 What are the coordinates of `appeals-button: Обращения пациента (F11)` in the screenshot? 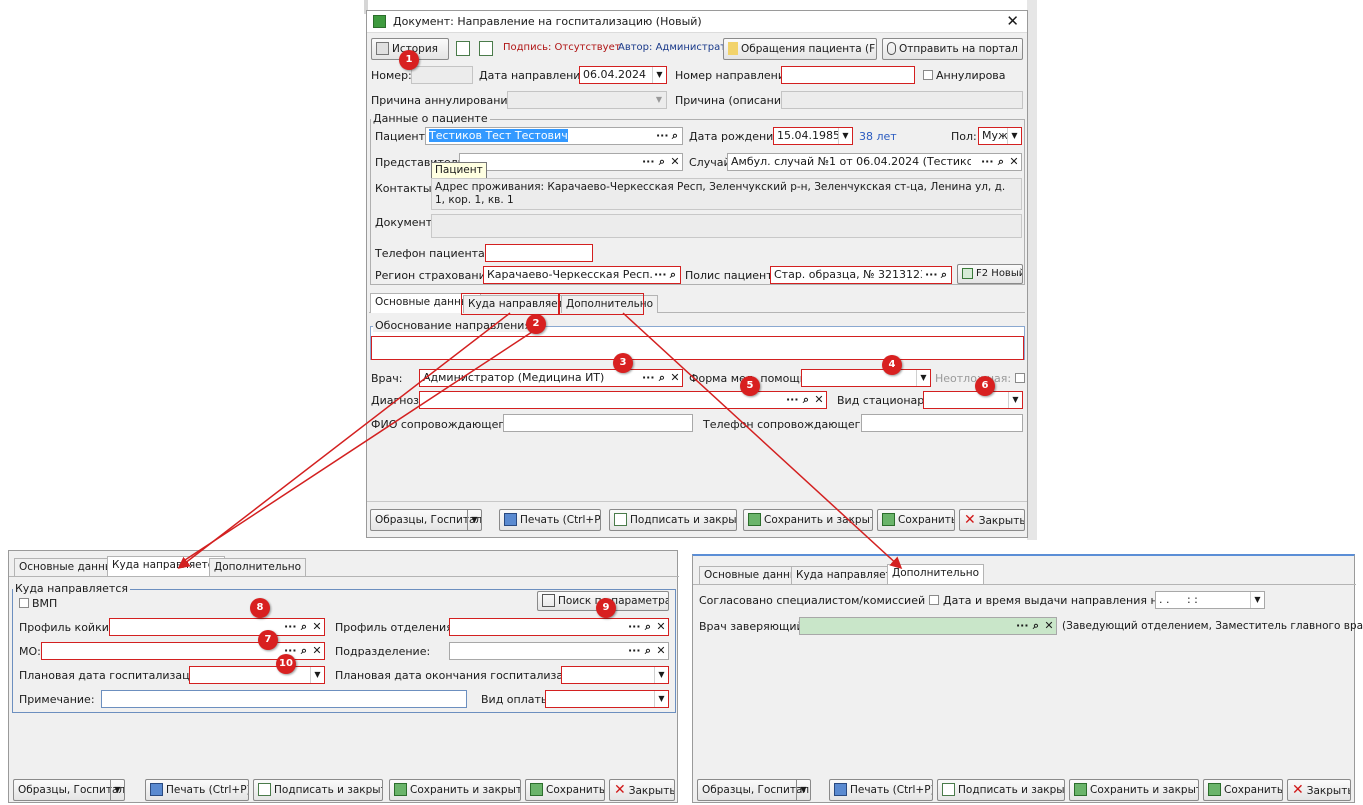 It's located at (800, 49).